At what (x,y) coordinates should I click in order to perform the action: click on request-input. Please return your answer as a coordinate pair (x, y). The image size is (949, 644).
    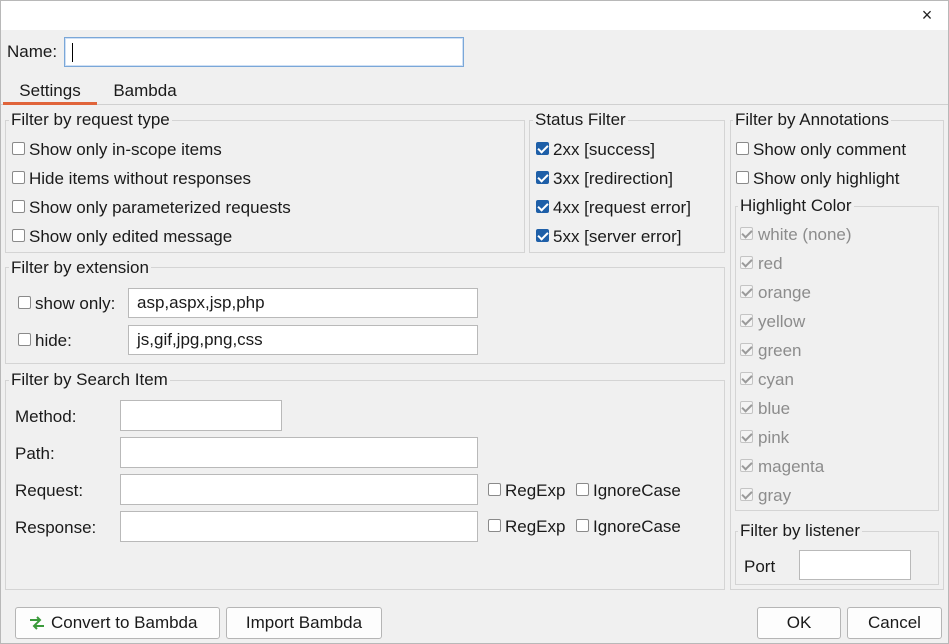
    Looking at the image, I should click on (299, 489).